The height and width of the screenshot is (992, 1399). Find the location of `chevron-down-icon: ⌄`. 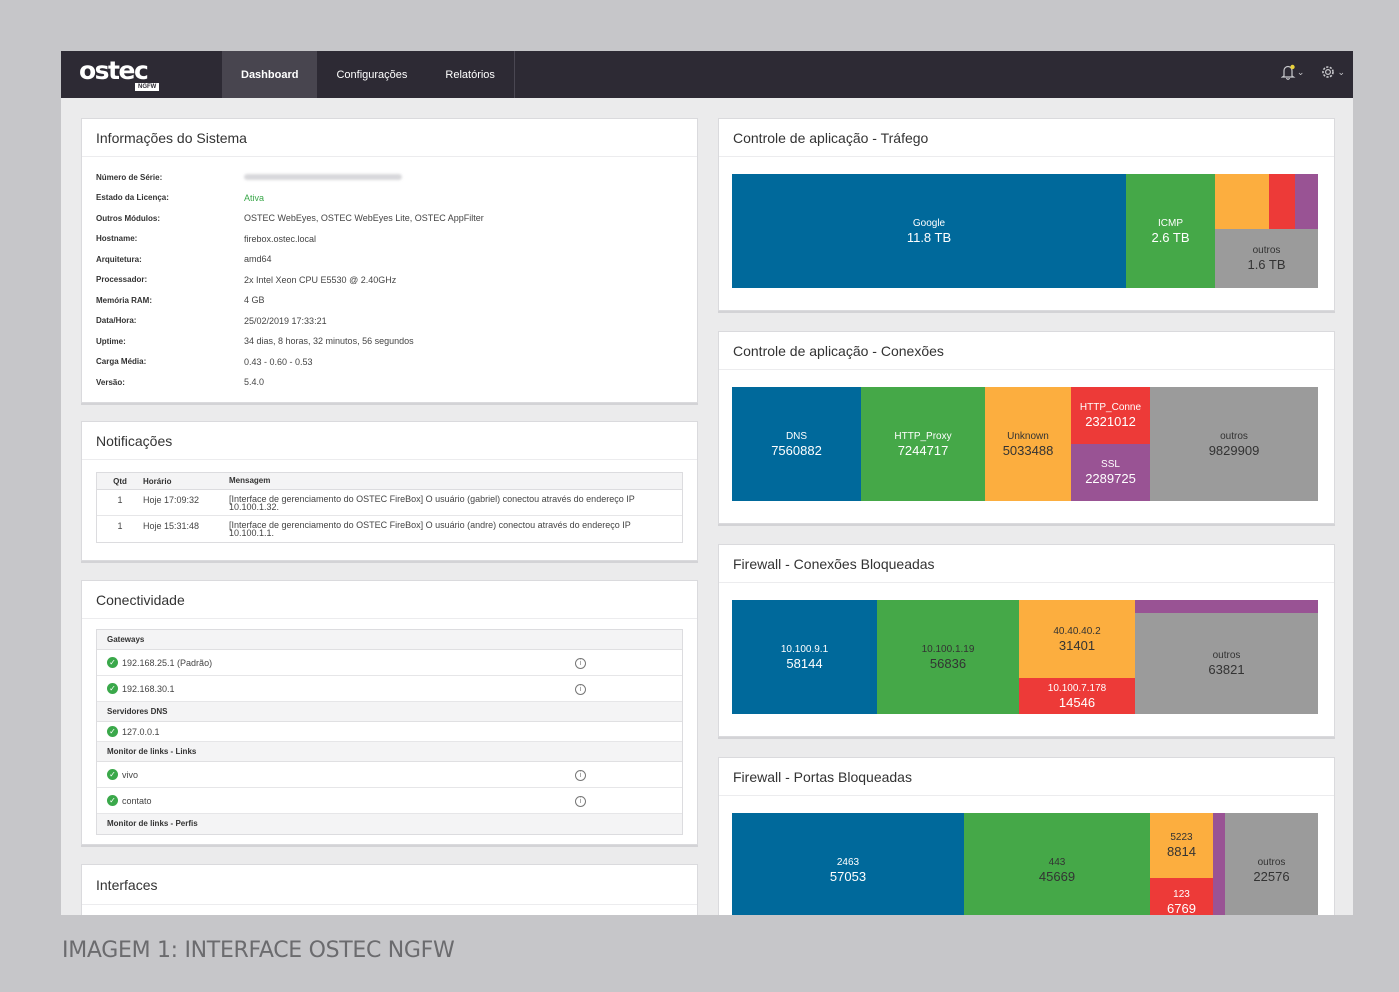

chevron-down-icon: ⌄ is located at coordinates (1300, 71).